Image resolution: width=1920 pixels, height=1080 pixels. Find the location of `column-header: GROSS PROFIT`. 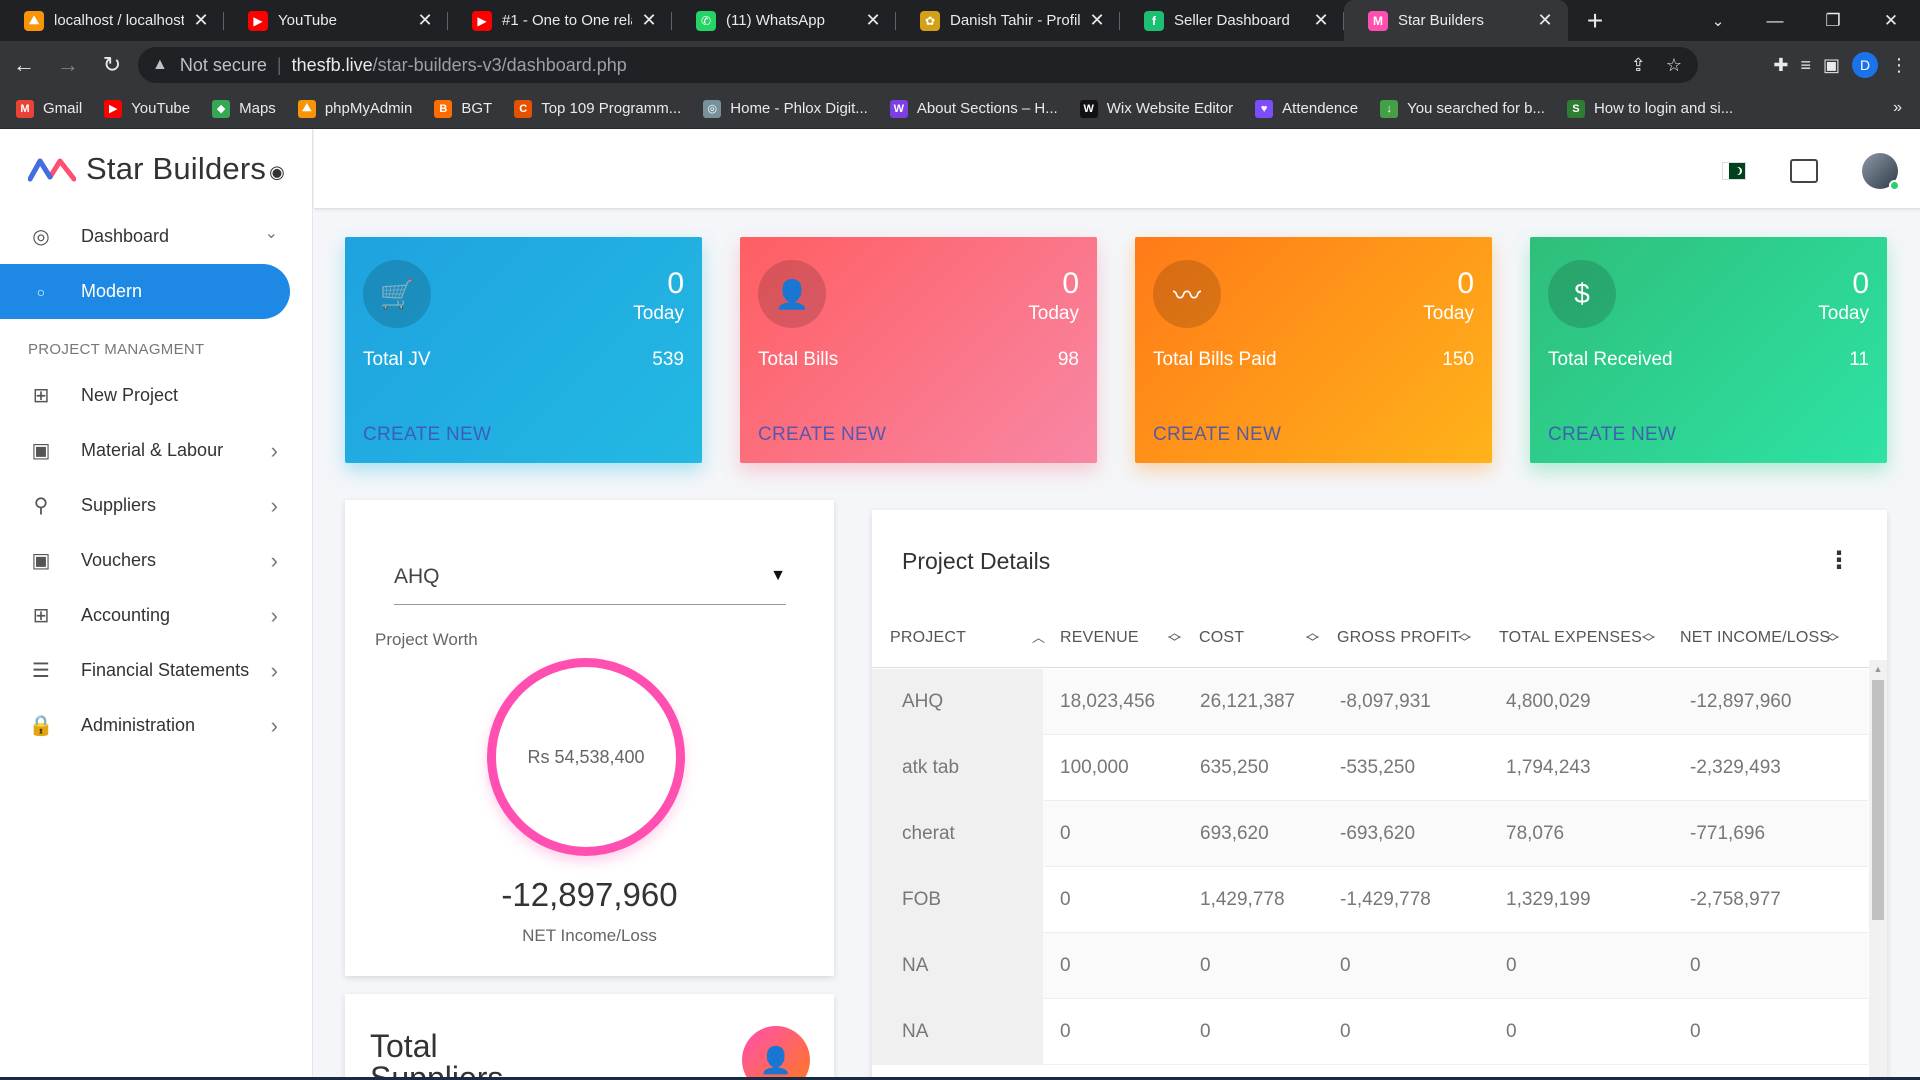

column-header: GROSS PROFIT is located at coordinates (1398, 638).